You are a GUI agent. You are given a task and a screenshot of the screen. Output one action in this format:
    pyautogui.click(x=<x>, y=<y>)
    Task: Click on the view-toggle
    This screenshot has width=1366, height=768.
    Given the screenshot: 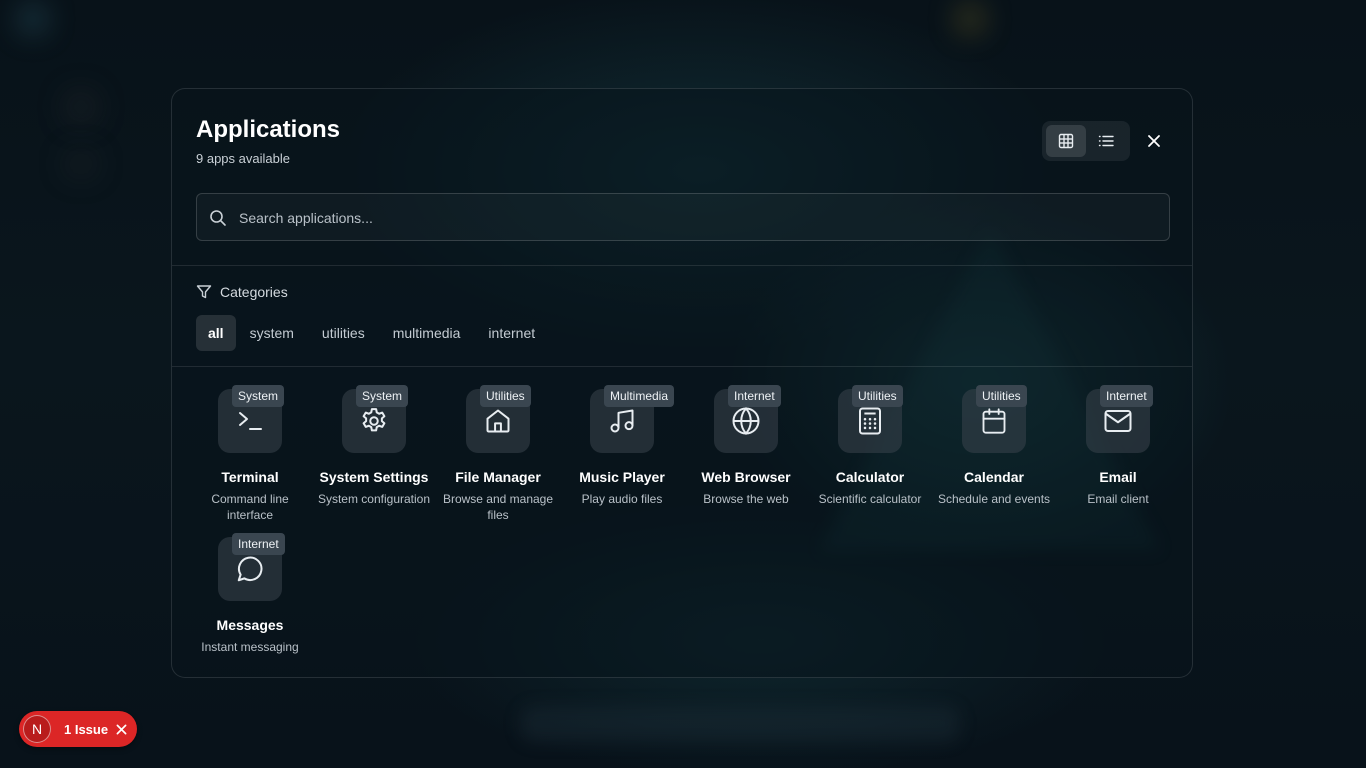 What is the action you would take?
    pyautogui.click(x=1086, y=141)
    